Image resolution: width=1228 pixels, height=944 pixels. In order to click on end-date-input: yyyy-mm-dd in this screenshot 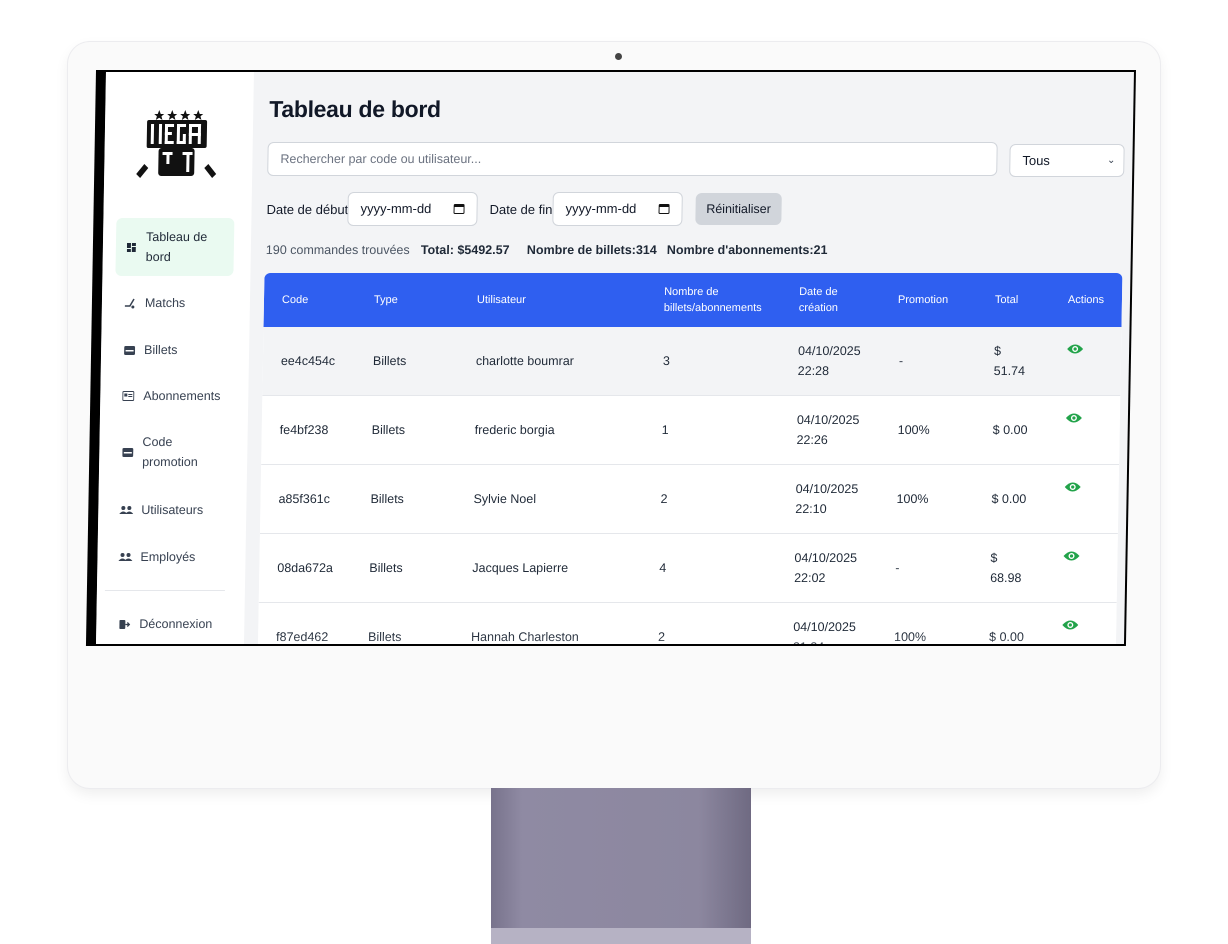, I will do `click(617, 209)`.